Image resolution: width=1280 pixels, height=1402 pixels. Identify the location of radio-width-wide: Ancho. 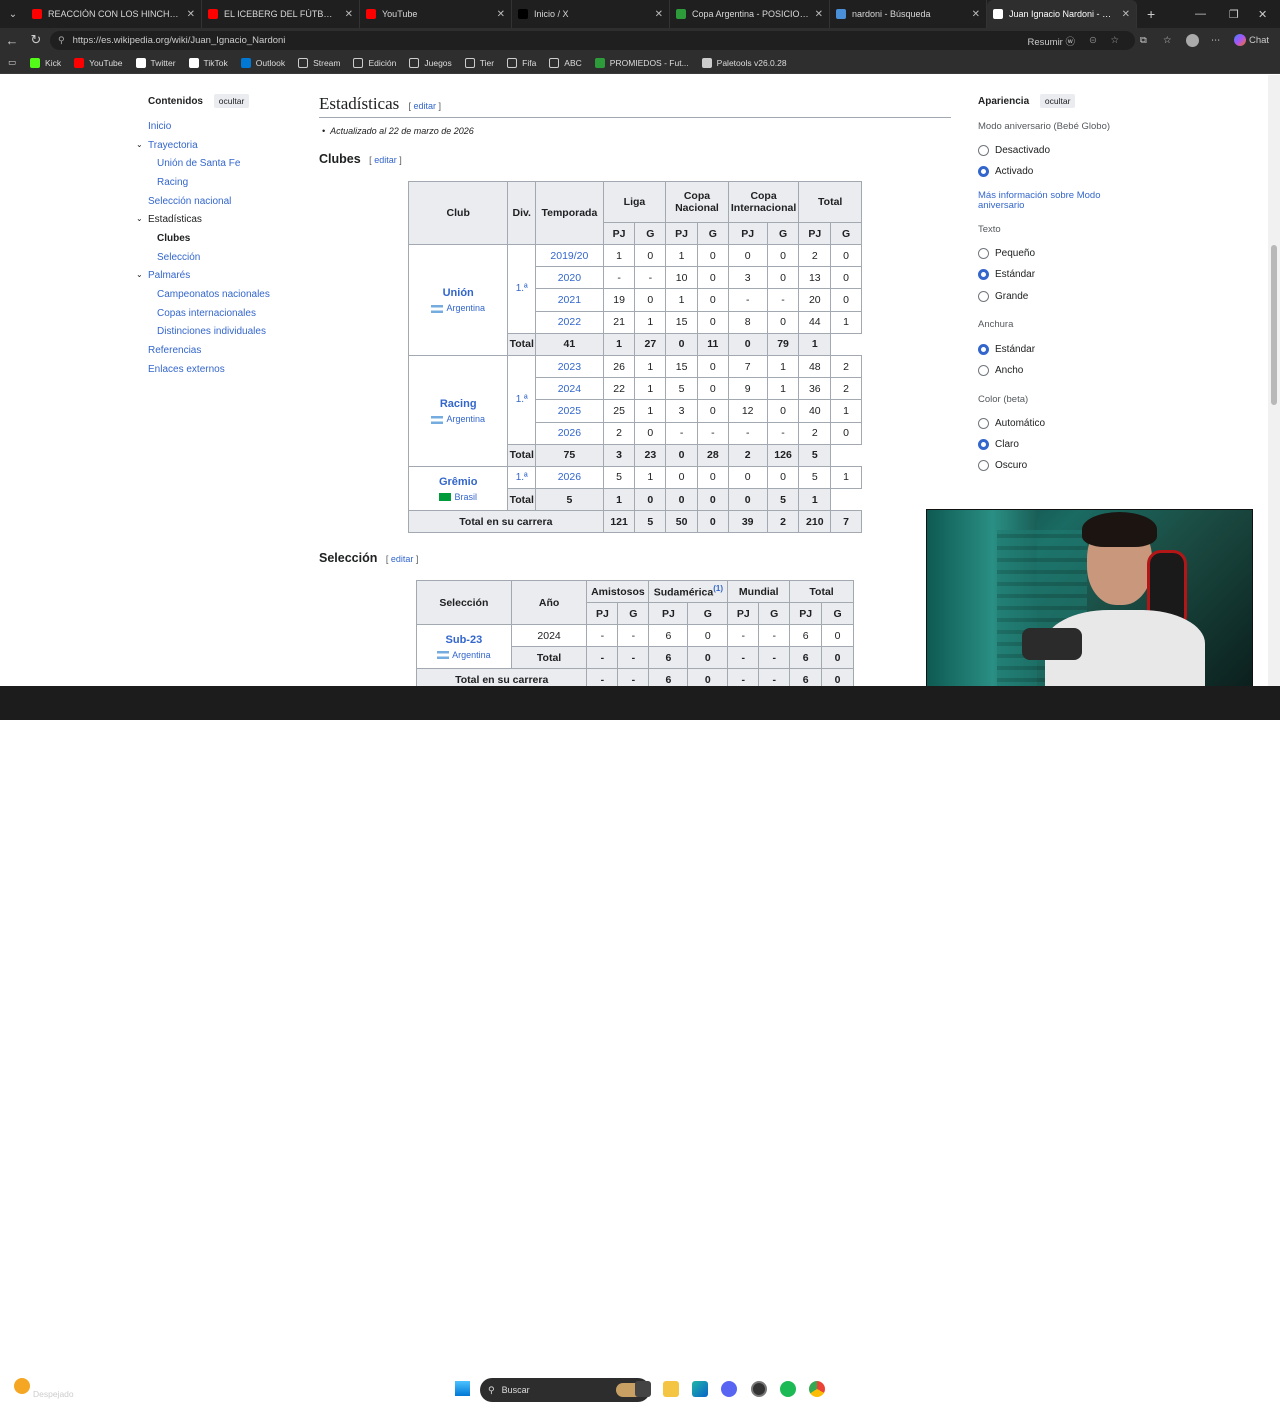
(1000, 370).